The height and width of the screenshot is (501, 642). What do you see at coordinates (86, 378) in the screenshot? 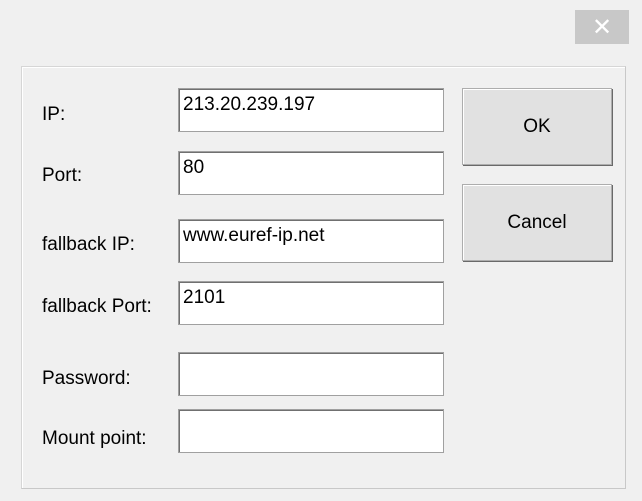
I see `password-label: Password:` at bounding box center [86, 378].